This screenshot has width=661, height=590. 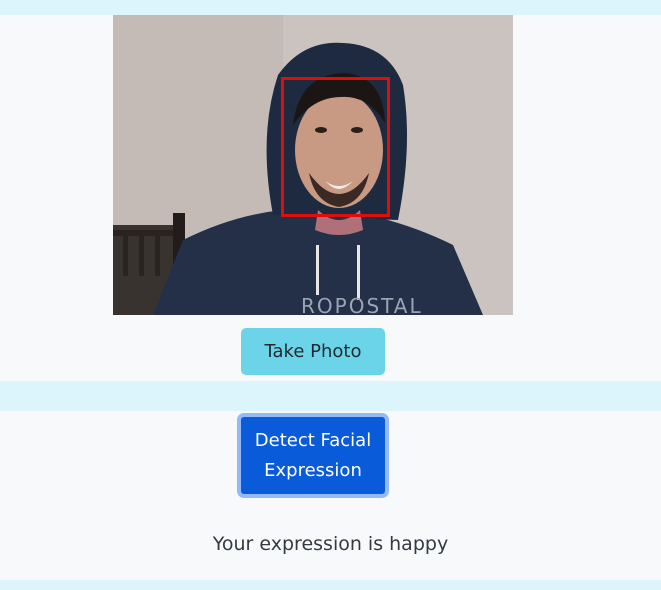 What do you see at coordinates (330, 544) in the screenshot?
I see `expression-result: Your expression is happy` at bounding box center [330, 544].